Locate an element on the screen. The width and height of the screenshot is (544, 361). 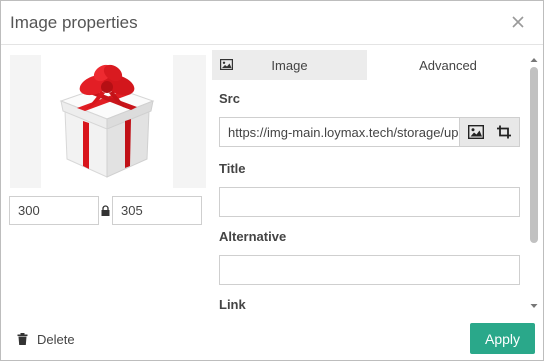
tab-image: Image is located at coordinates (289, 65).